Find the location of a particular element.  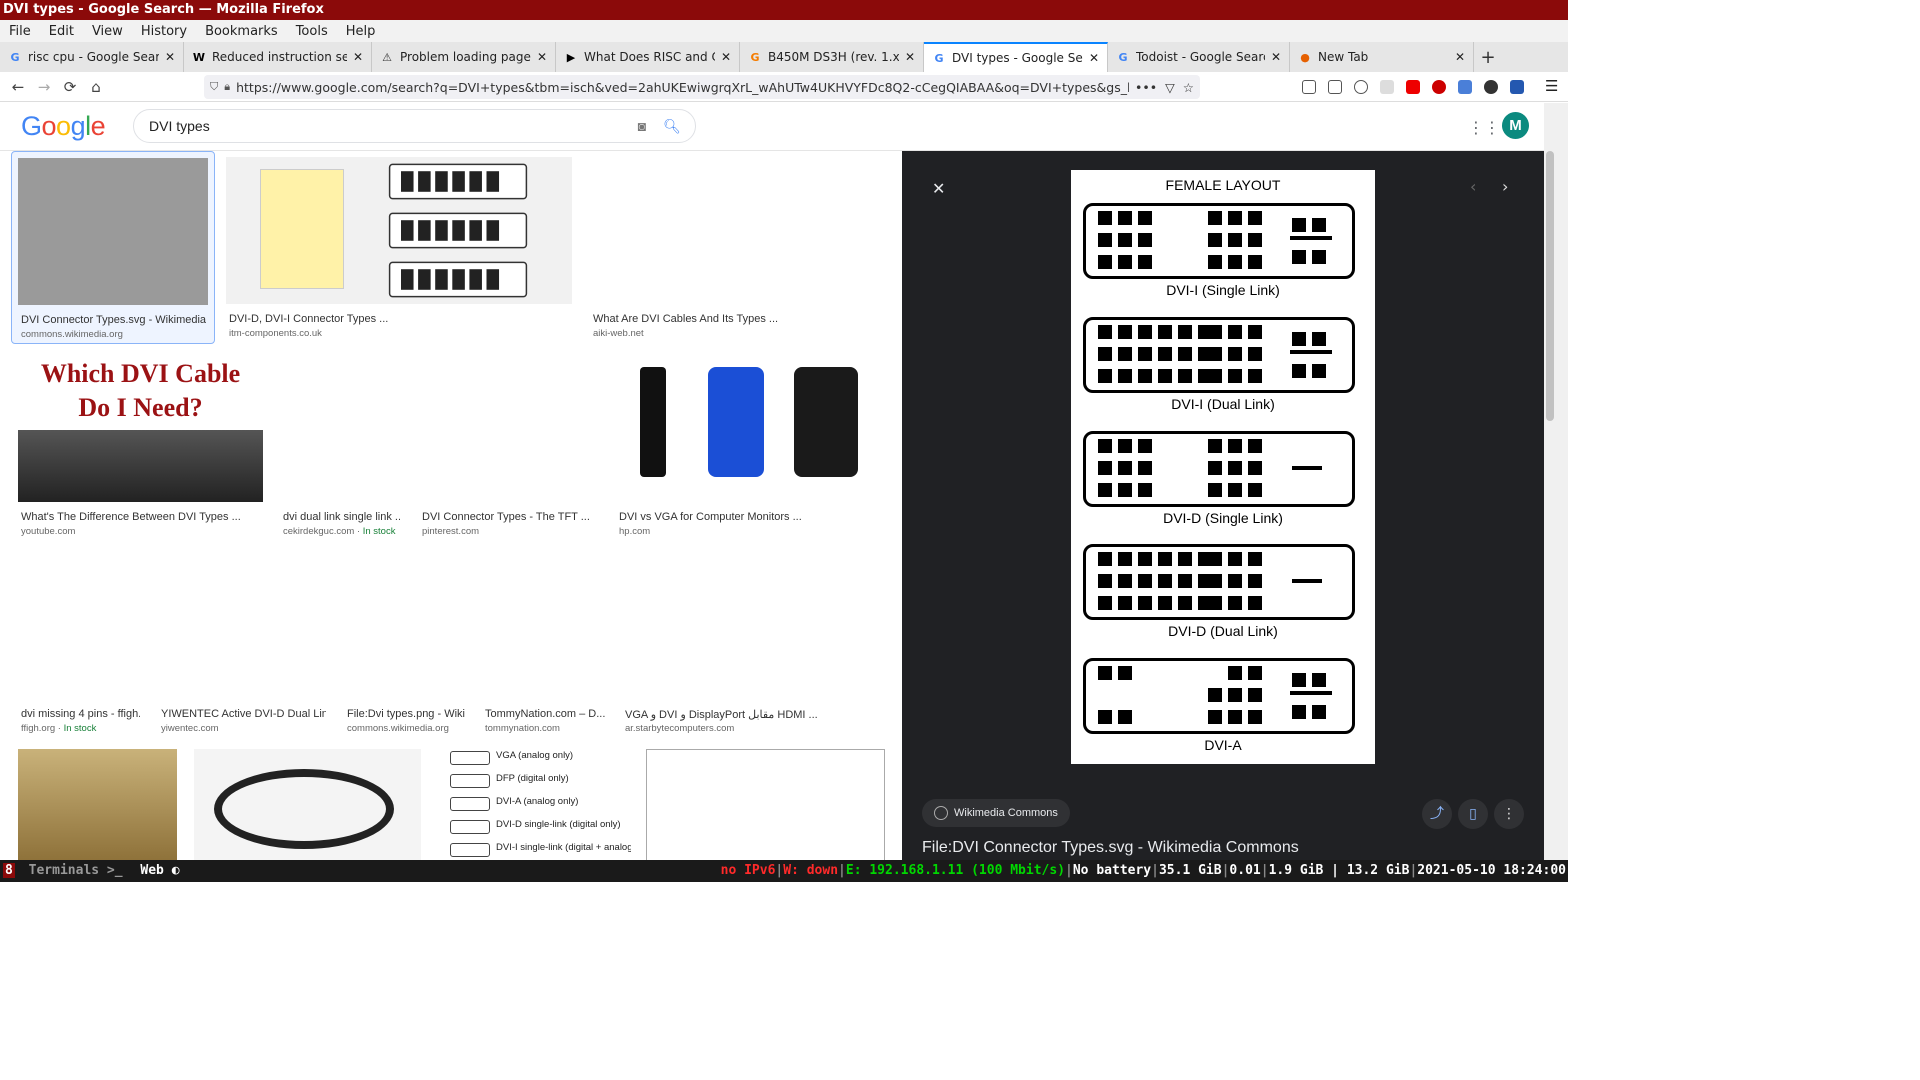

adblock-icon is located at coordinates (1439, 87).